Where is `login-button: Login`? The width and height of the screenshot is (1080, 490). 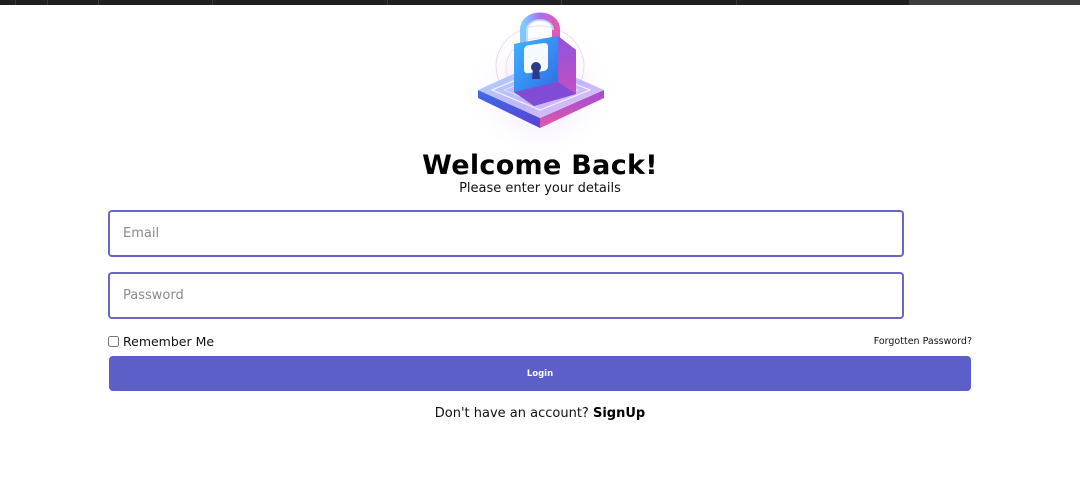
login-button: Login is located at coordinates (540, 373).